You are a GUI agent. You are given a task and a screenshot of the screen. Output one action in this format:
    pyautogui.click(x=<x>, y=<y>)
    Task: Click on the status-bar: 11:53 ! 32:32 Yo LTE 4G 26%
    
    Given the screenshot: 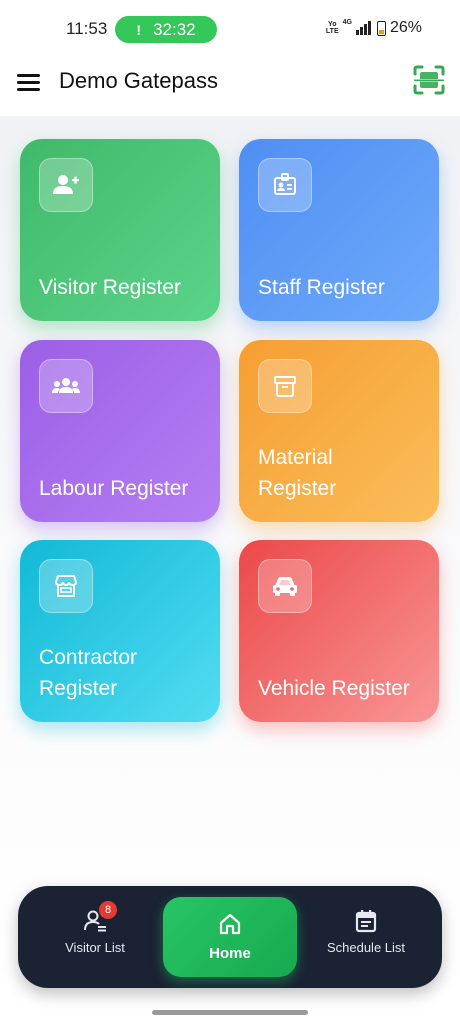 What is the action you would take?
    pyautogui.click(x=230, y=29)
    